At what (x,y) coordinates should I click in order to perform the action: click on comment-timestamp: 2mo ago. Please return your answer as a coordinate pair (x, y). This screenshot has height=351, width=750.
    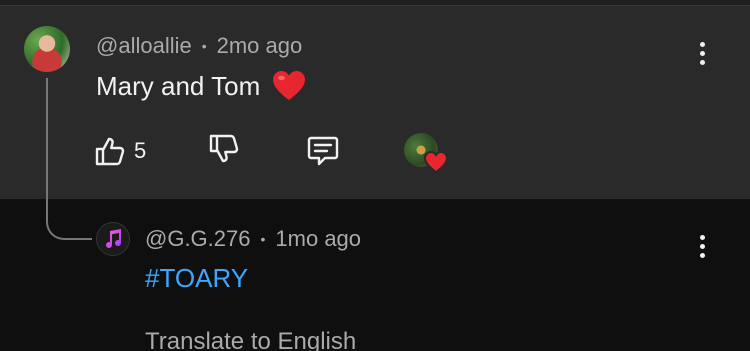
    Looking at the image, I should click on (260, 46).